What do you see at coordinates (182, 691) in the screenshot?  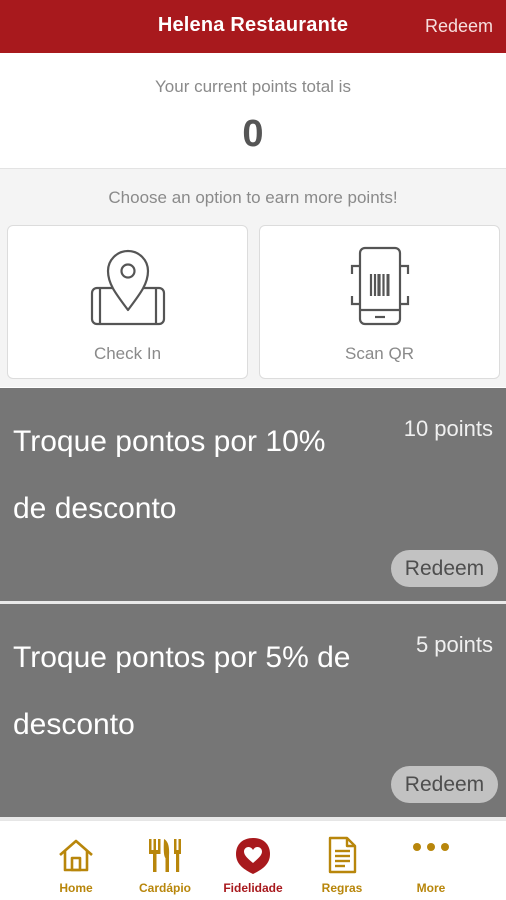 I see `reward-title: Troque pontos por 5% de desconto` at bounding box center [182, 691].